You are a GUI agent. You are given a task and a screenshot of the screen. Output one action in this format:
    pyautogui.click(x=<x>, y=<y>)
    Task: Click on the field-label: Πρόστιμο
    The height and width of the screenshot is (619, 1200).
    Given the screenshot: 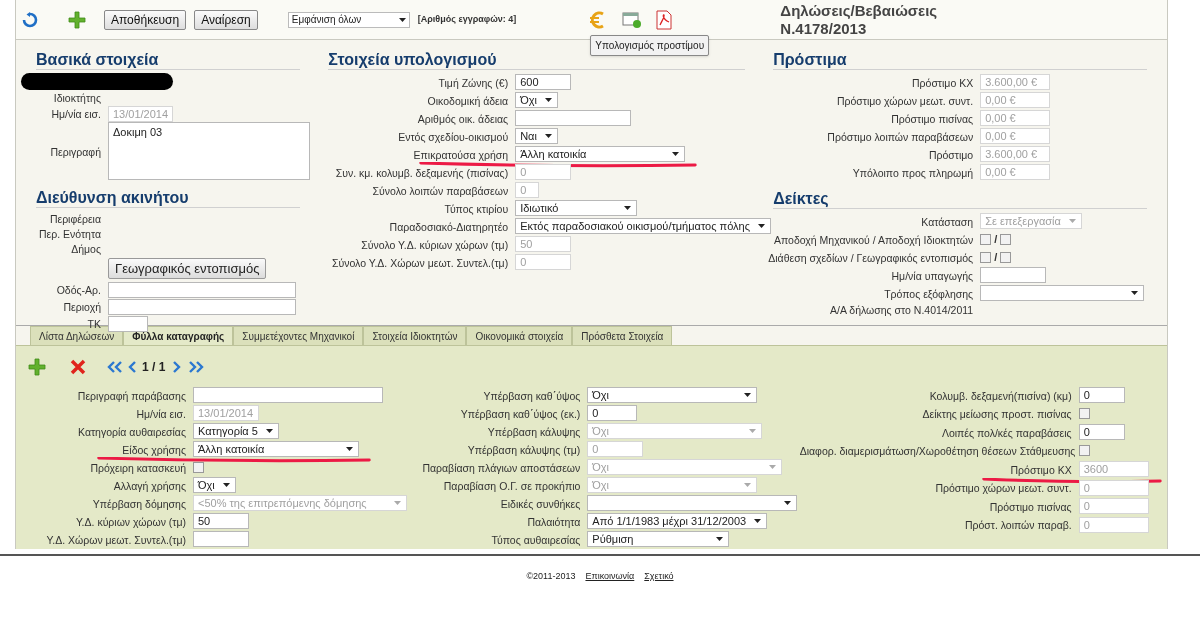 What is the action you would take?
    pyautogui.click(x=951, y=154)
    